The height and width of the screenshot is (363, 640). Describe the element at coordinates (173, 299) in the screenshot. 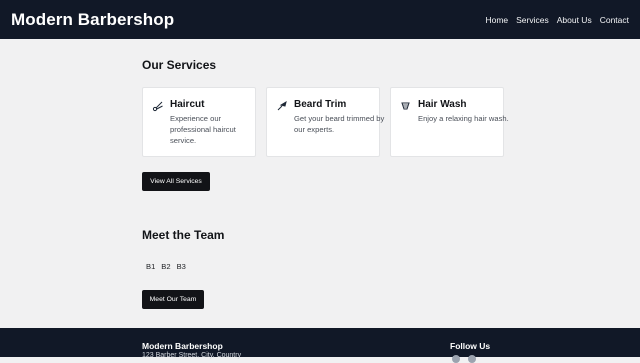

I see `meet-our-team-button: Meet Our Team` at that location.